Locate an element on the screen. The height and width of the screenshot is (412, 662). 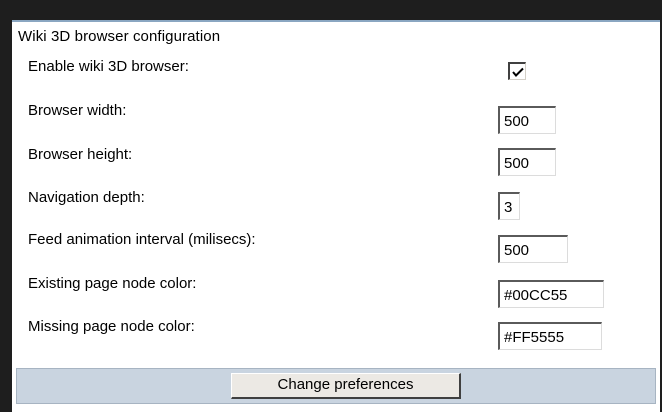
feed-interval-label: Feed animation interval (milisecs): is located at coordinates (142, 239).